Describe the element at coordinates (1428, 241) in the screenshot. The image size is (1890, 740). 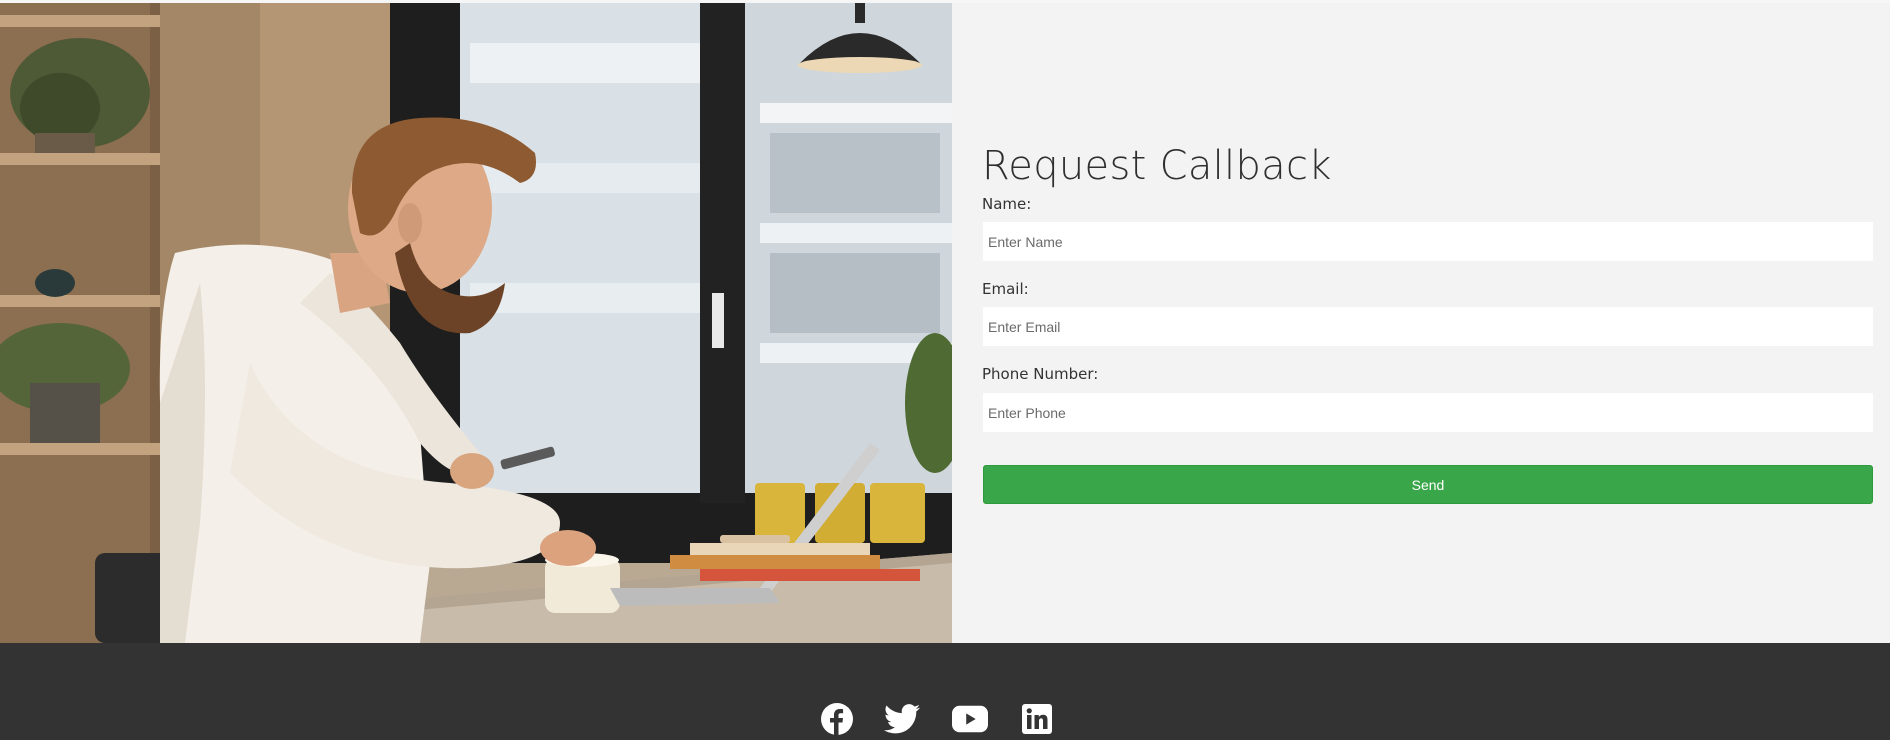
I see `name-input` at that location.